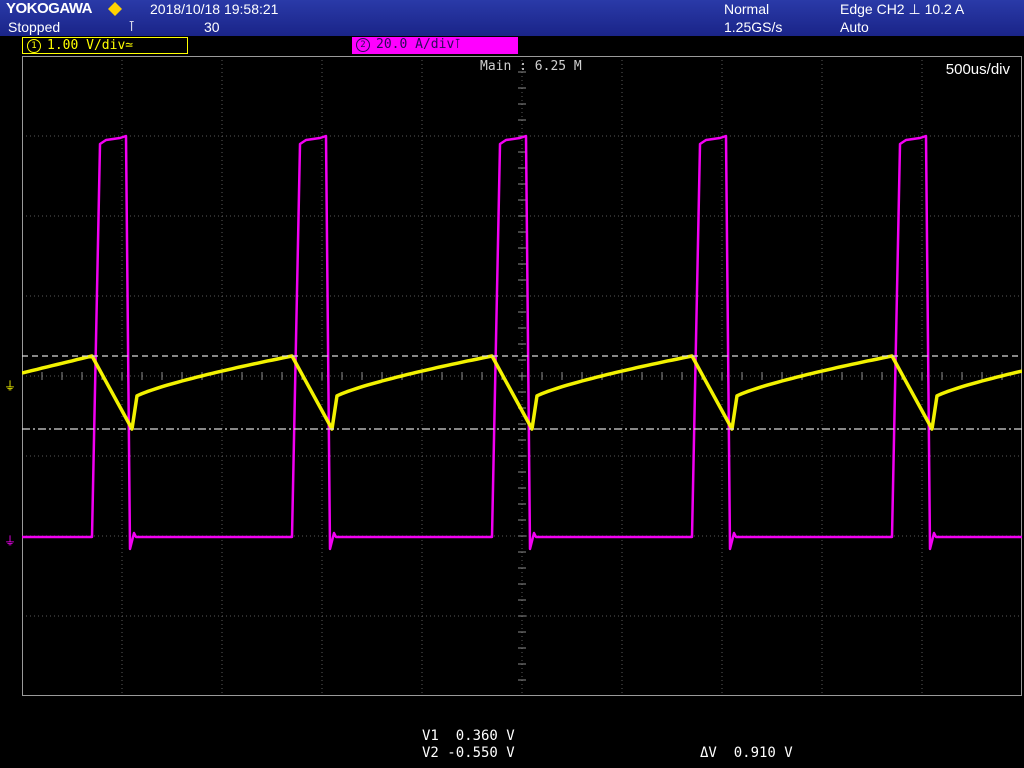  Describe the element at coordinates (49, 8) in the screenshot. I see `brand-logo: YOKOGAWA` at that location.